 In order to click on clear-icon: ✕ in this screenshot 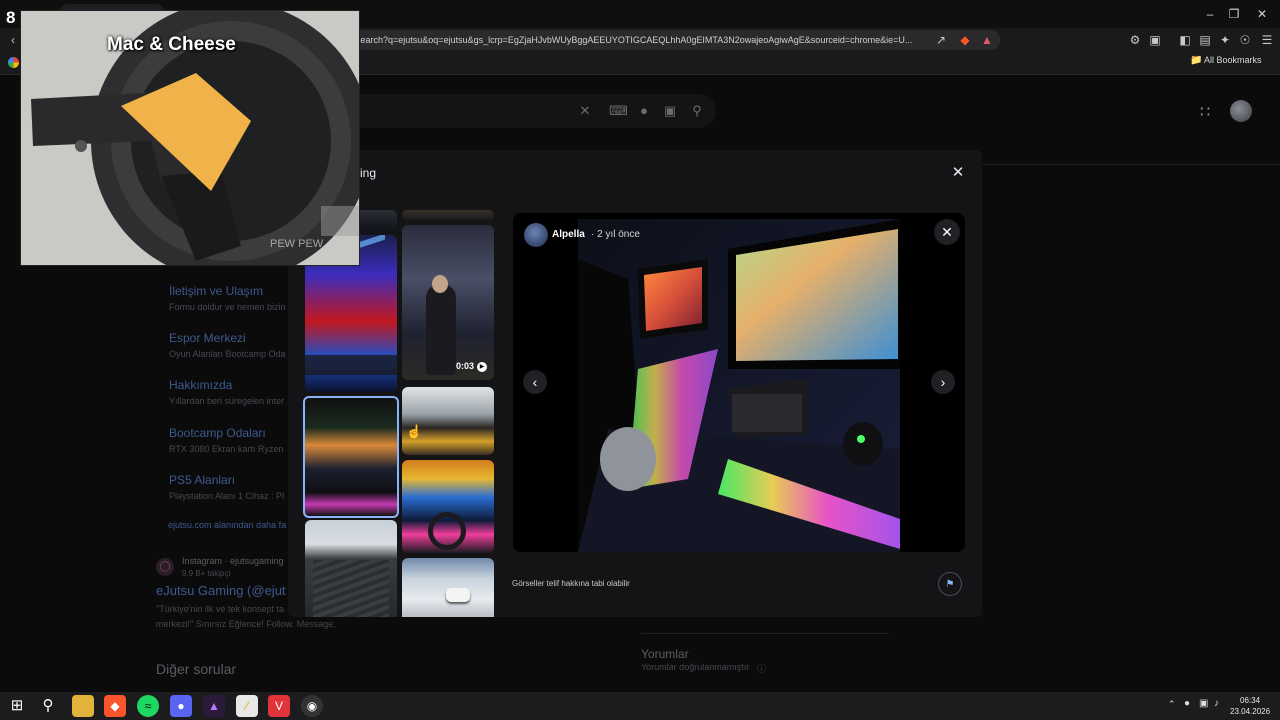, I will do `click(585, 111)`.